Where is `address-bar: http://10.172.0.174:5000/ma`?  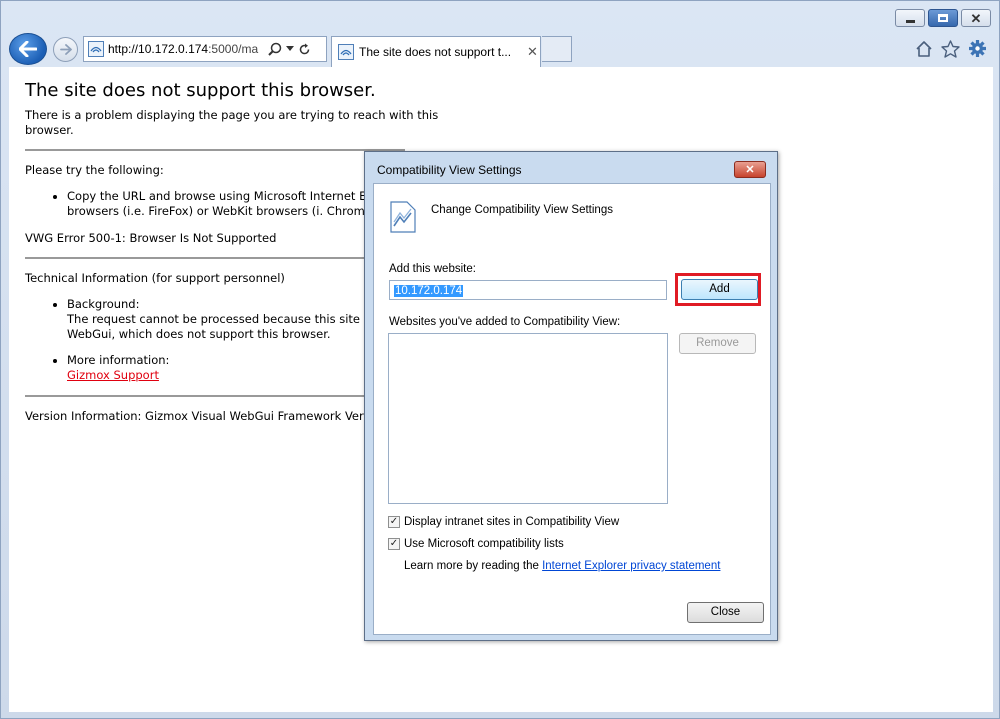 address-bar: http://10.172.0.174:5000/ma is located at coordinates (205, 49).